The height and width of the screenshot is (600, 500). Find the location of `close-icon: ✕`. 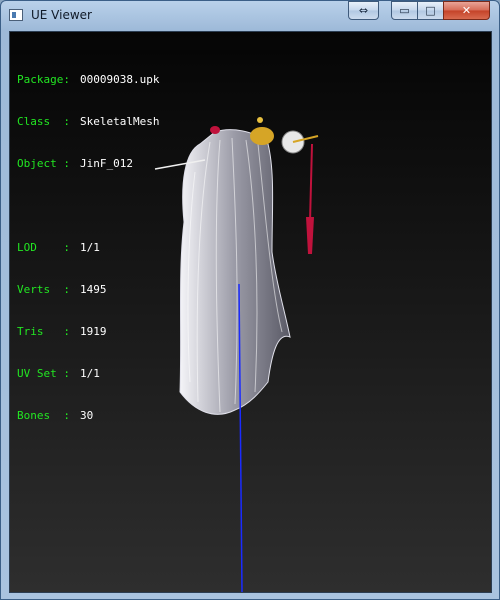

close-icon: ✕ is located at coordinates (466, 10).